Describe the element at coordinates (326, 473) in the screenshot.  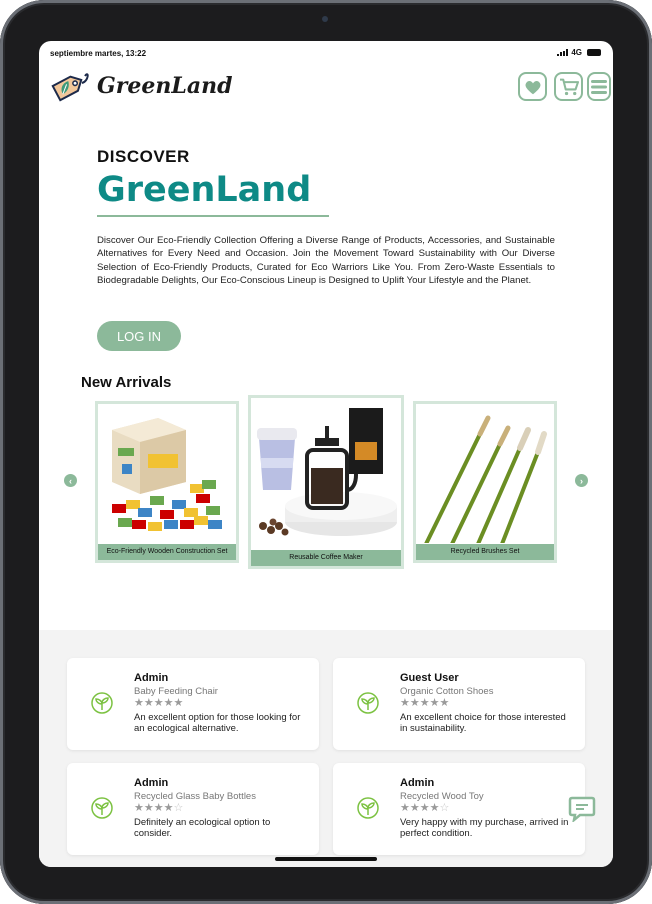
I see `product-image-coffee-maker` at that location.